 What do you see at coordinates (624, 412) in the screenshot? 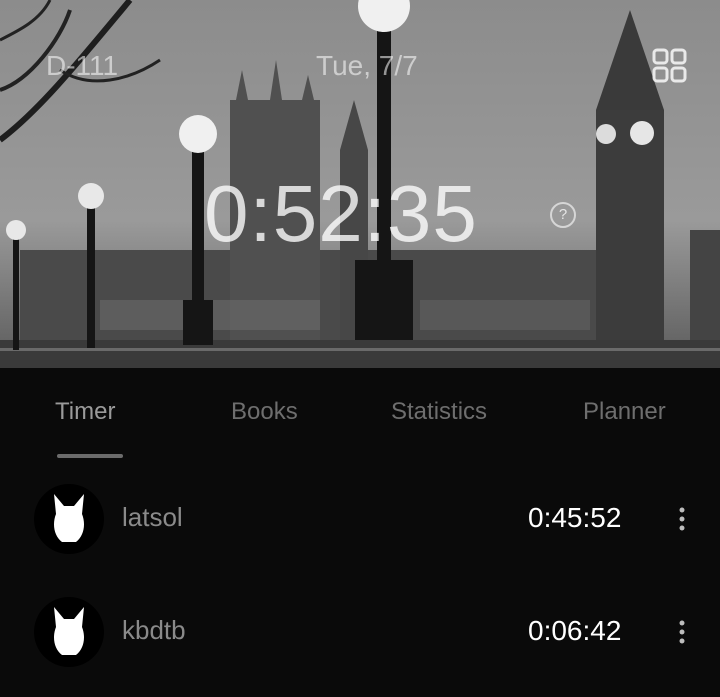
I see `tab-planner: Planner` at bounding box center [624, 412].